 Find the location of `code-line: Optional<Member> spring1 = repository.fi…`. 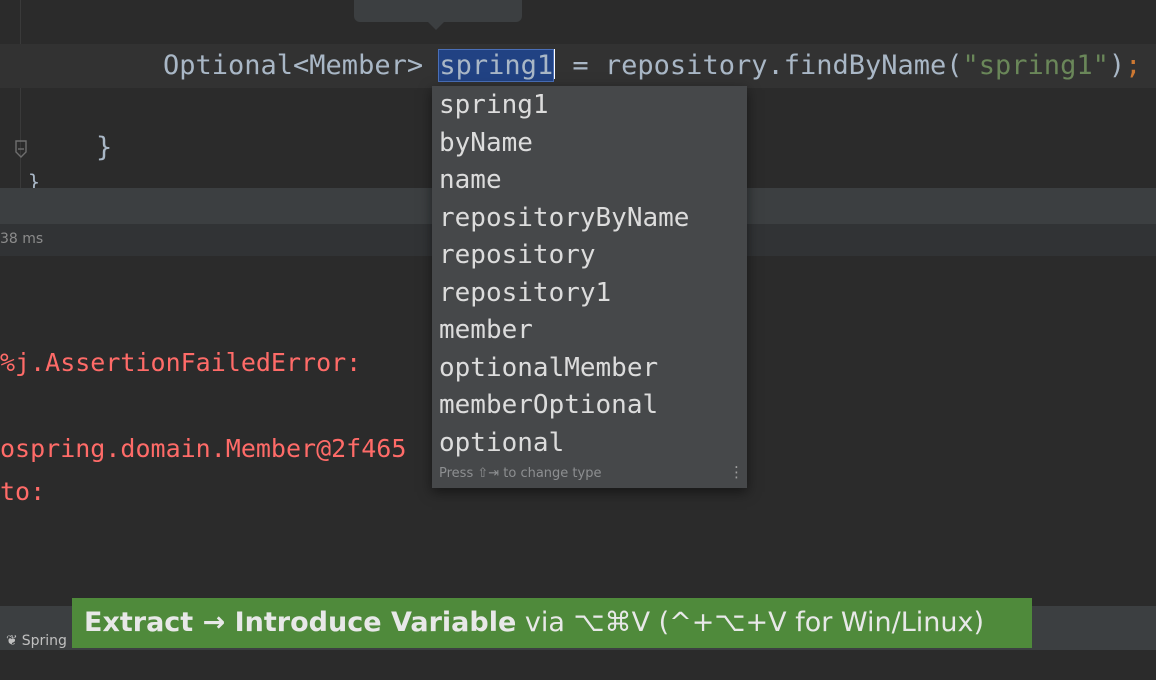

code-line: Optional<Member> spring1 = repository.fi… is located at coordinates (652, 66).